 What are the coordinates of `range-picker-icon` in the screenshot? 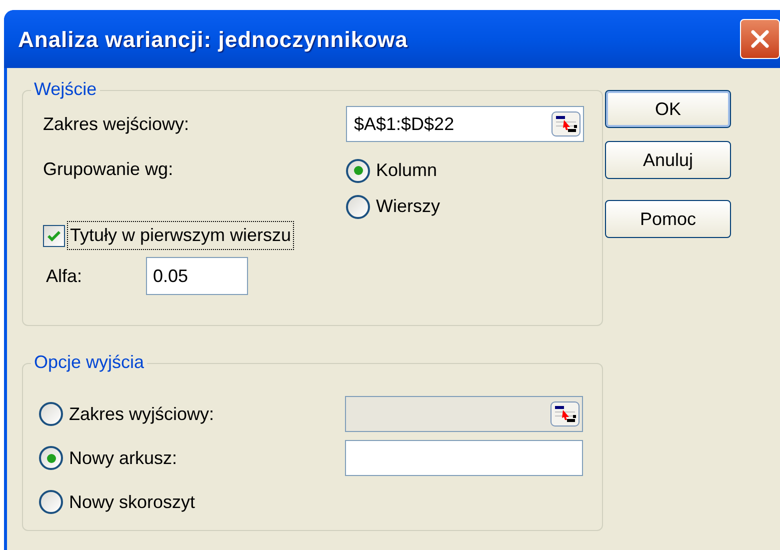 It's located at (566, 124).